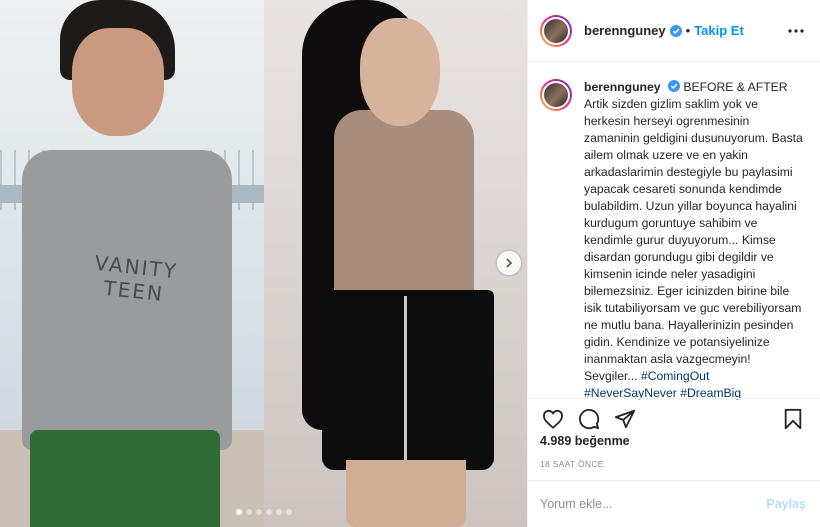 The image size is (820, 527). Describe the element at coordinates (572, 464) in the screenshot. I see `timestamp: 18 SAAT ÖNCE` at that location.